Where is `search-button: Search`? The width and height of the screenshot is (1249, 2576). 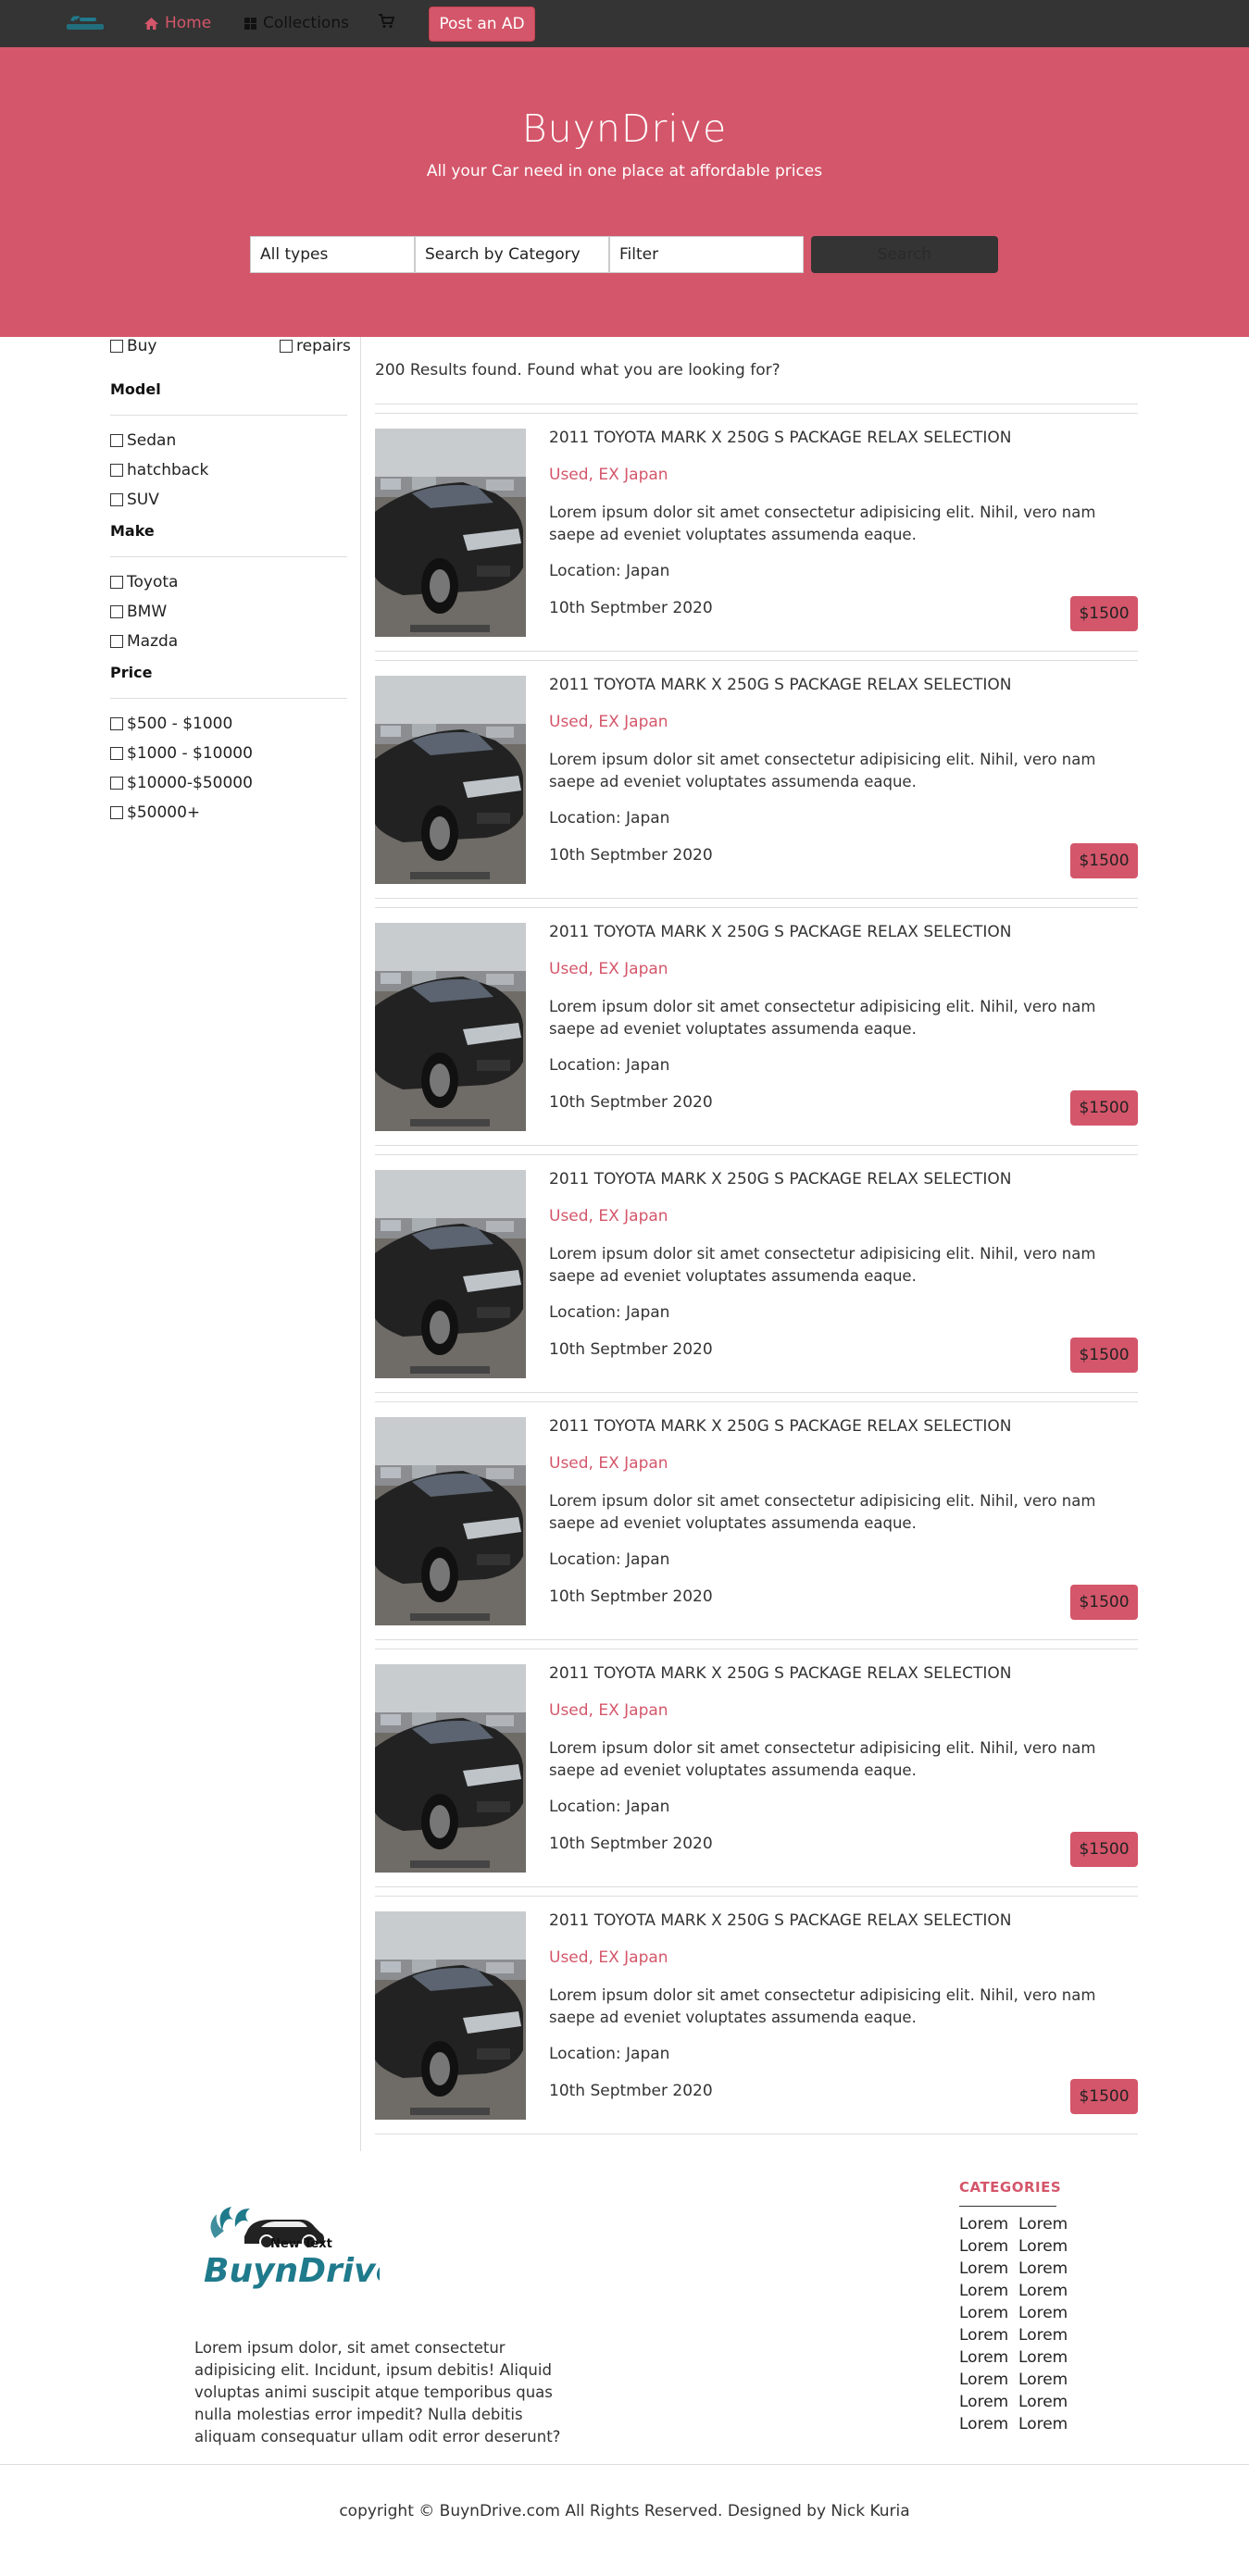 search-button: Search is located at coordinates (904, 254).